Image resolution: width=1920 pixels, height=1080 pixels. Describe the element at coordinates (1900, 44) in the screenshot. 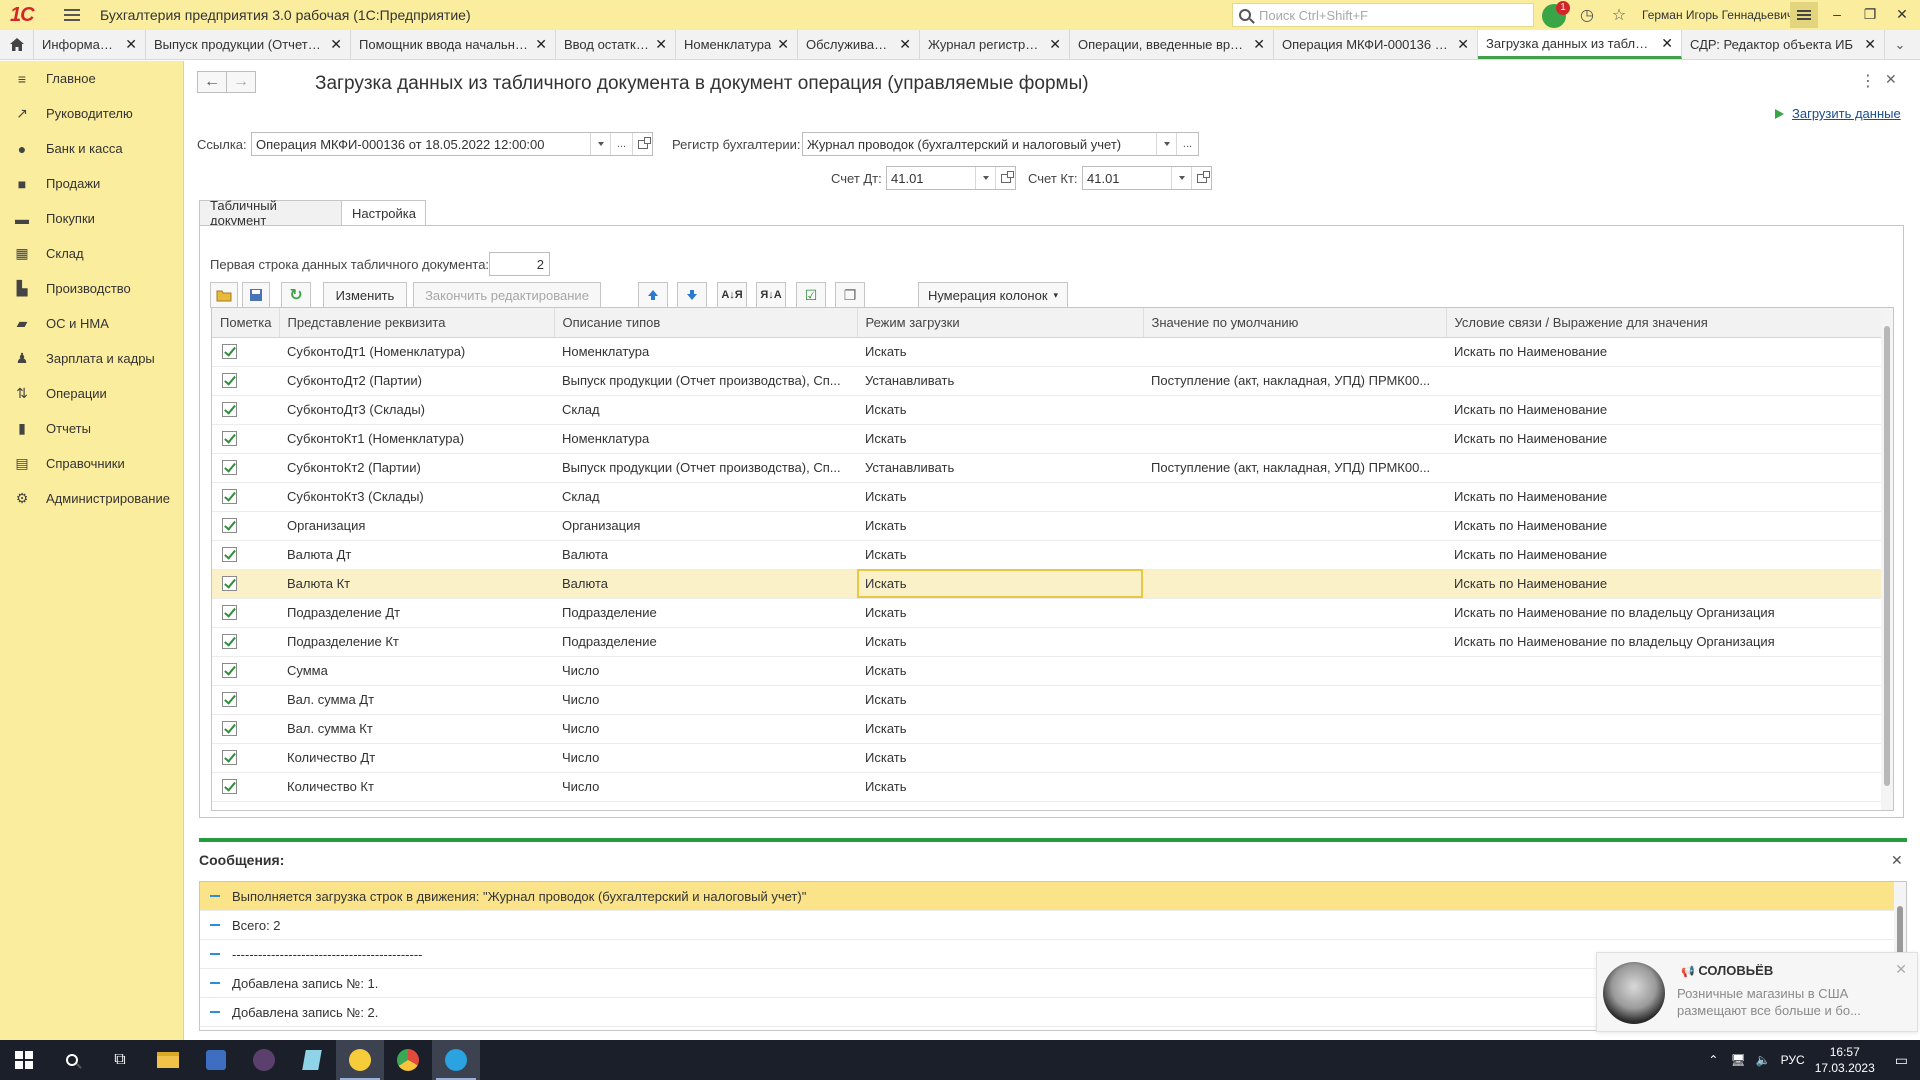

I see `tabs-more-chevron-down-icon: ⌄` at that location.